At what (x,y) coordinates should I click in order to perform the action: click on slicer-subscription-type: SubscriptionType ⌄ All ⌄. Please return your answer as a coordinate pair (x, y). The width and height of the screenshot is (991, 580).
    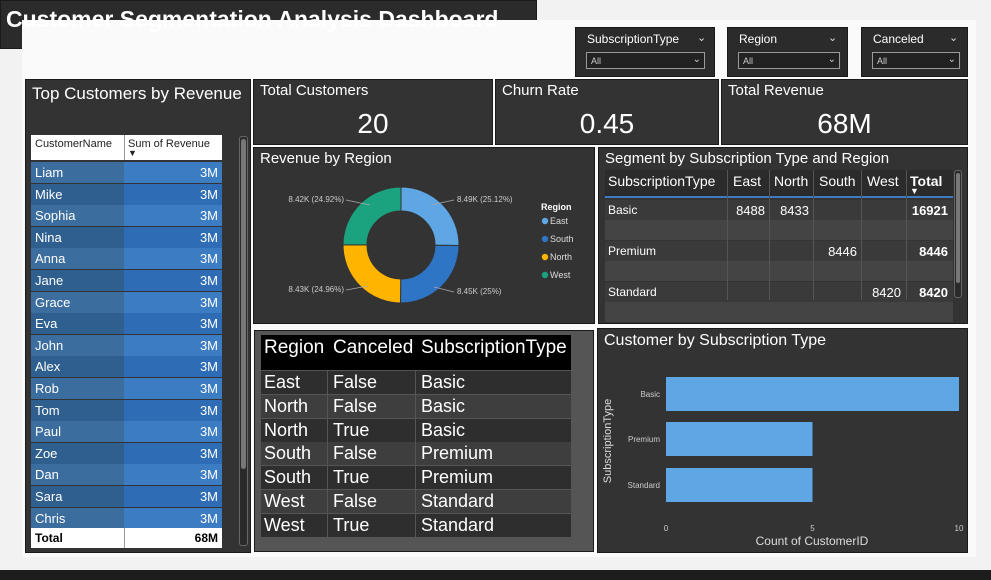
    Looking at the image, I should click on (645, 52).